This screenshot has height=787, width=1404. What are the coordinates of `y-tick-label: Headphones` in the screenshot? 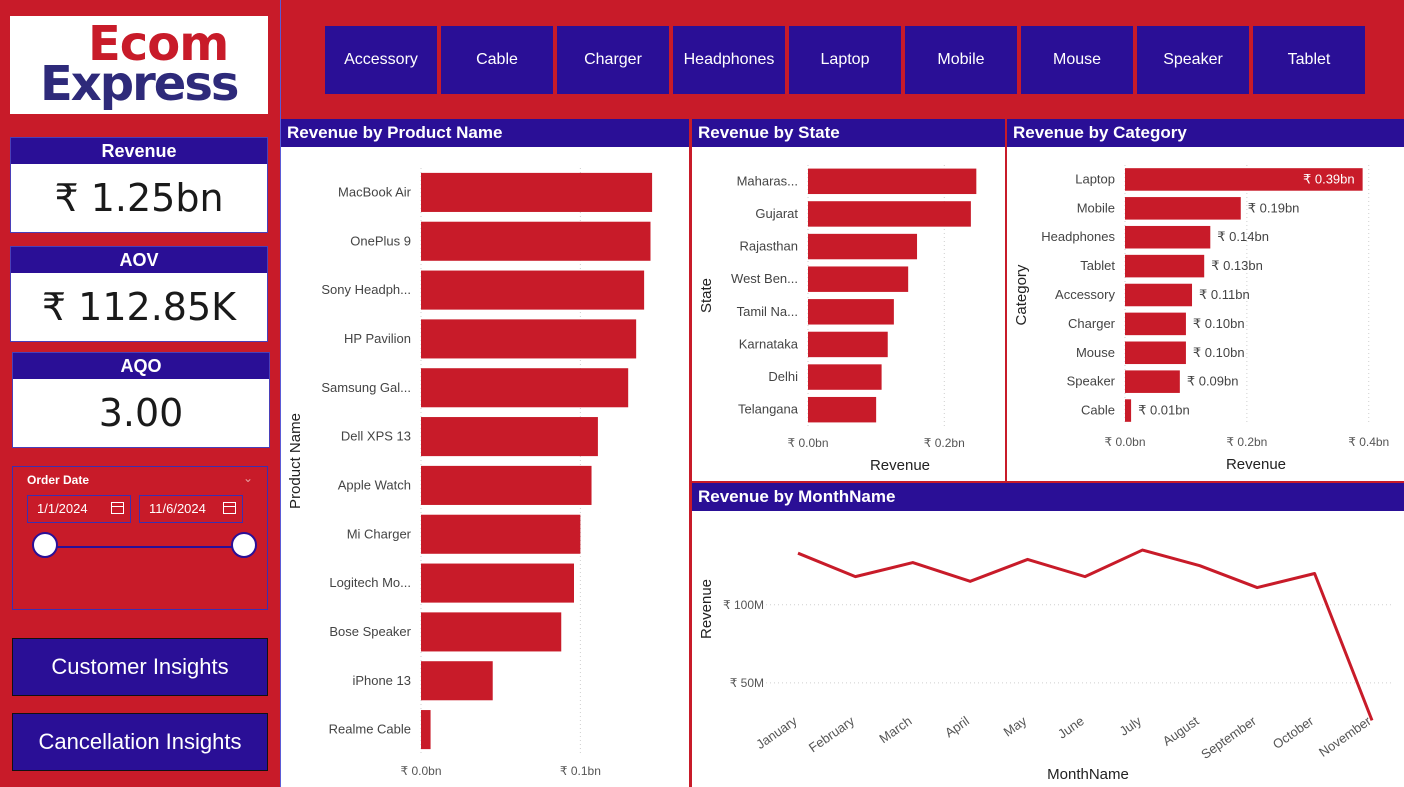 It's located at (1078, 236).